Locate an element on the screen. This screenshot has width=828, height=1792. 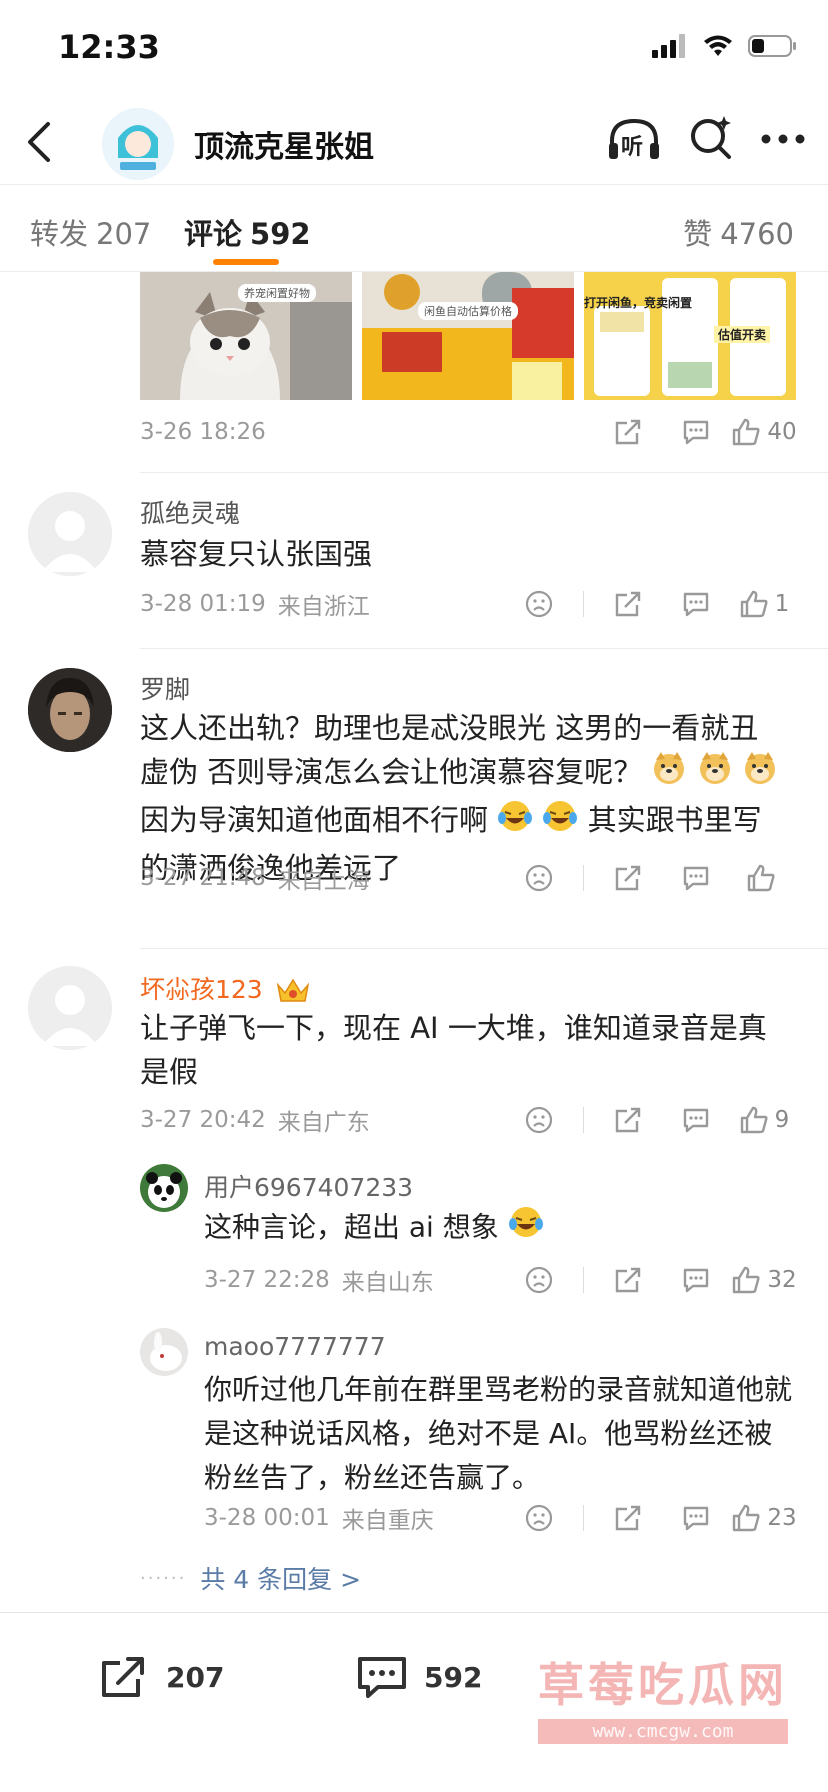
comment-author: 孤绝灵魂 is located at coordinates (190, 512).